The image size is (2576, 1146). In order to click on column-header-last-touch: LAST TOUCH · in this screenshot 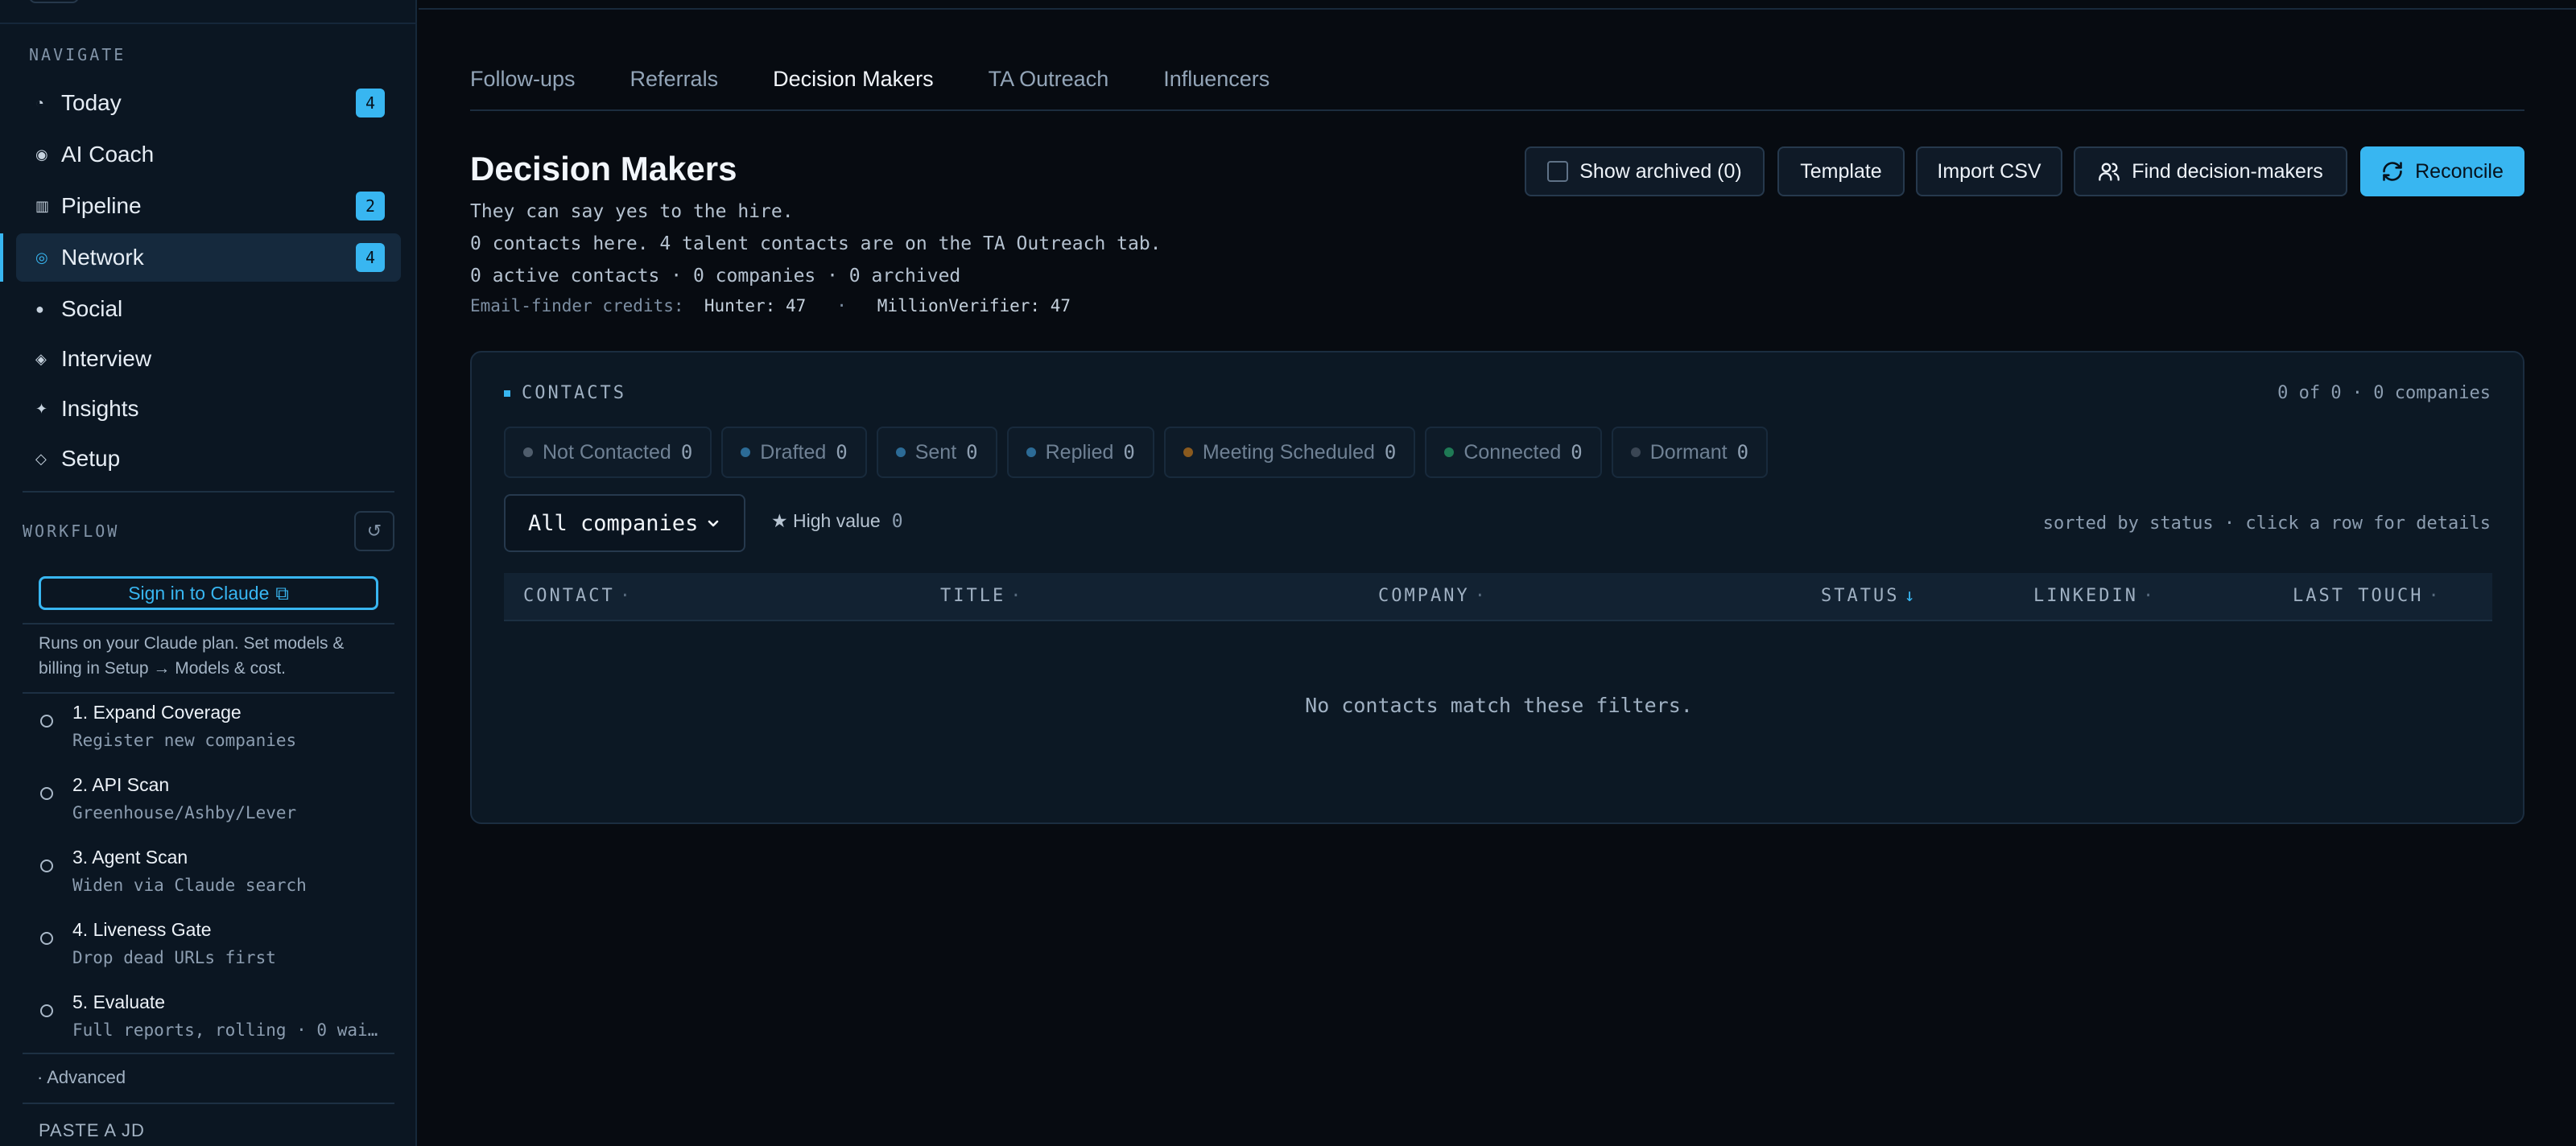, I will do `click(2366, 596)`.